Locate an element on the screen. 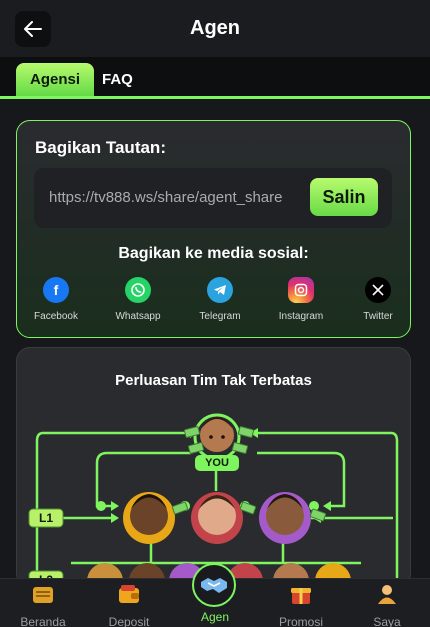  nav-saya: Saya is located at coordinates (387, 603).